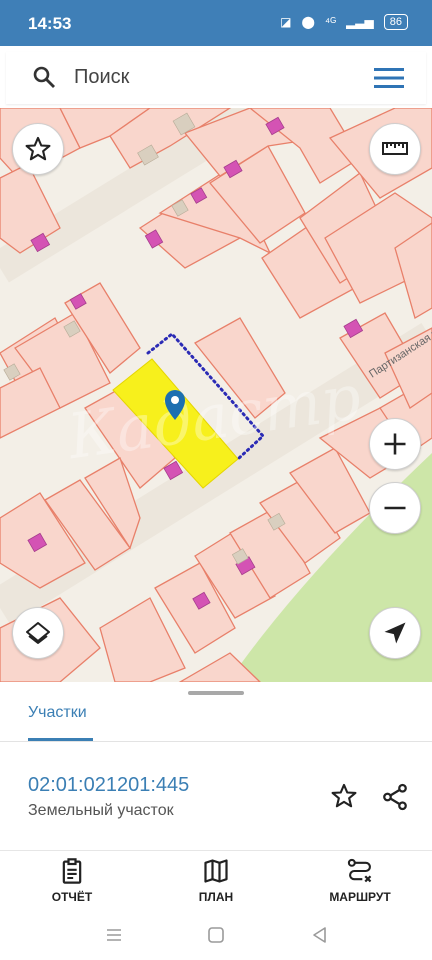 The width and height of the screenshot is (432, 960). I want to click on nav-report-label: ОТЧЁТ, so click(72, 897).